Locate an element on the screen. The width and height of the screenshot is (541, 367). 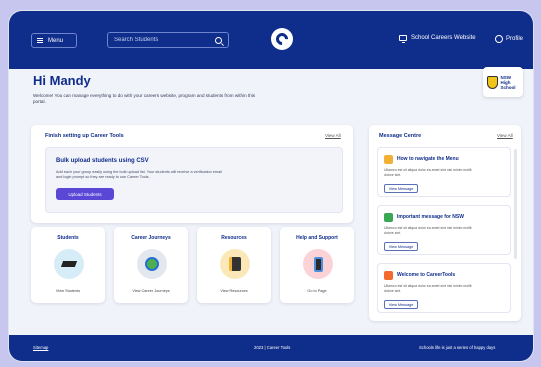
tile-help-support: Help and Support Go to Page is located at coordinates (317, 265).